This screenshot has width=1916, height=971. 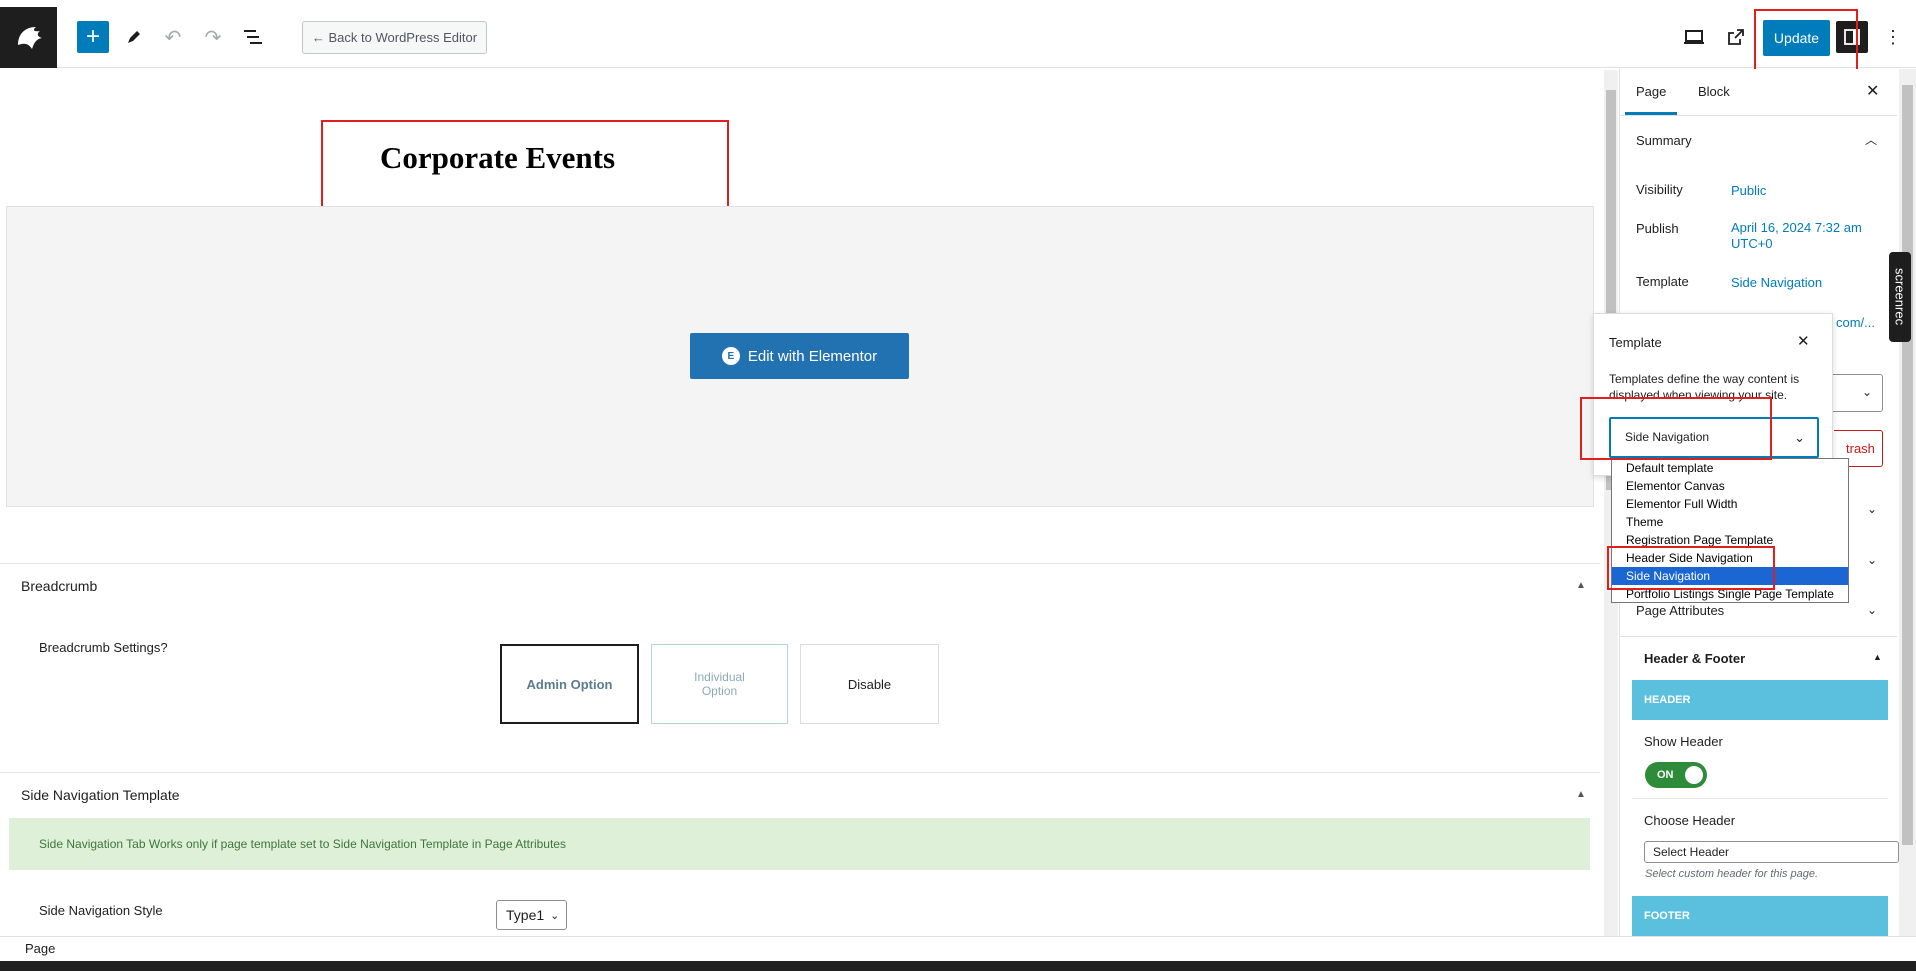 I want to click on tab-page: Page, so click(x=1651, y=91).